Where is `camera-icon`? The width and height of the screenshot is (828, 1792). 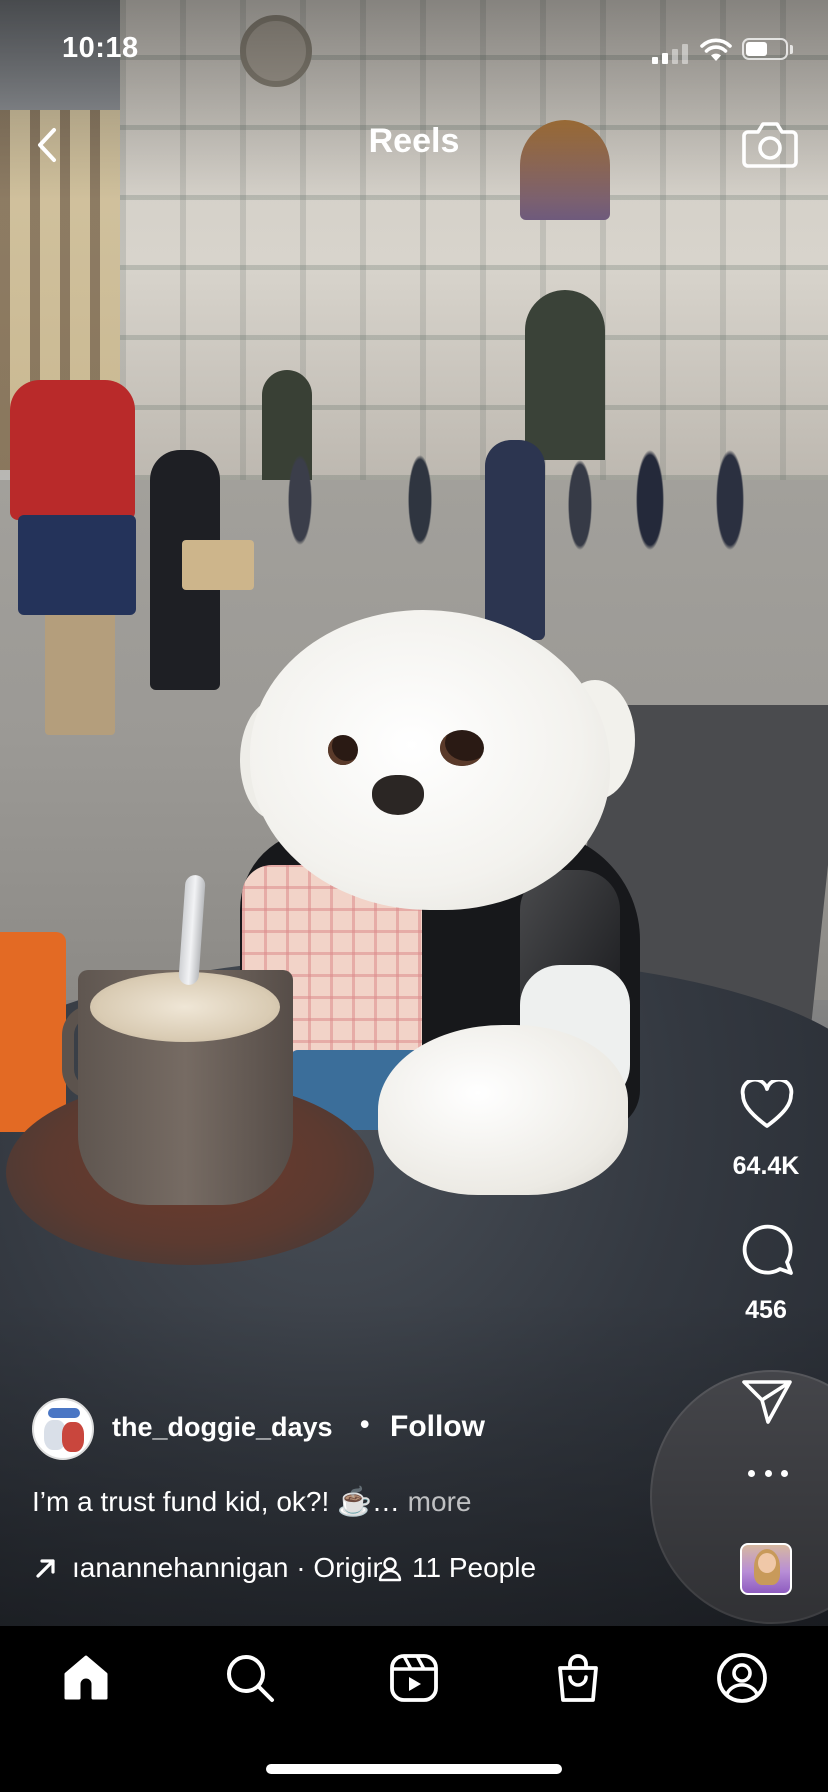 camera-icon is located at coordinates (770, 145).